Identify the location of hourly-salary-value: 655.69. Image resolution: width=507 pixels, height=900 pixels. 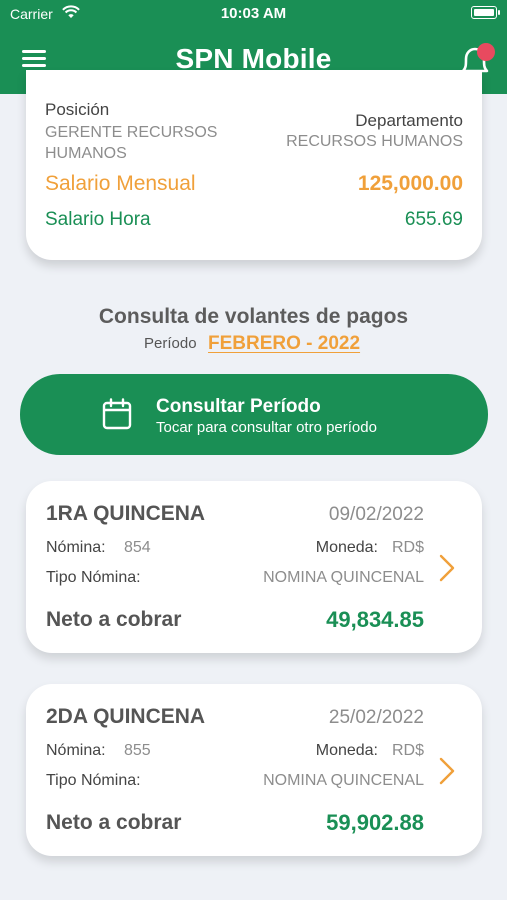
(433, 219).